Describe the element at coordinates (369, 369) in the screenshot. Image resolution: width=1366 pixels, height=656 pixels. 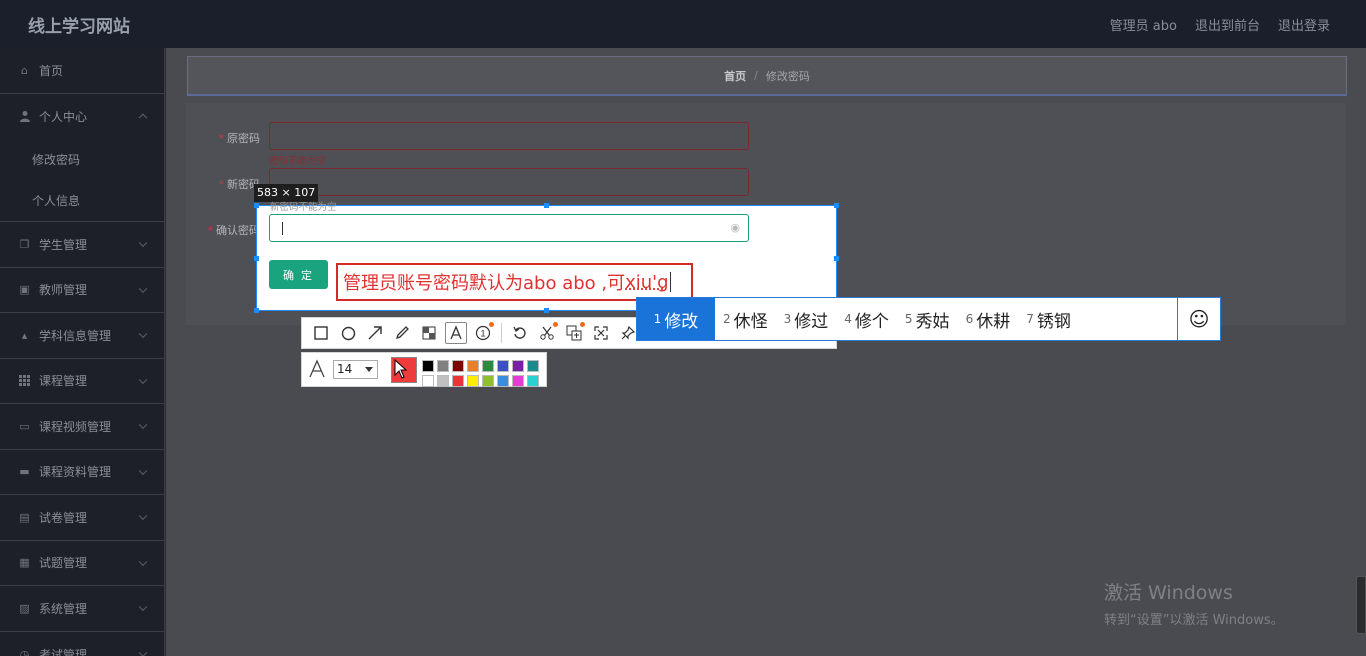
I see `dropdown-arrow-icon` at that location.